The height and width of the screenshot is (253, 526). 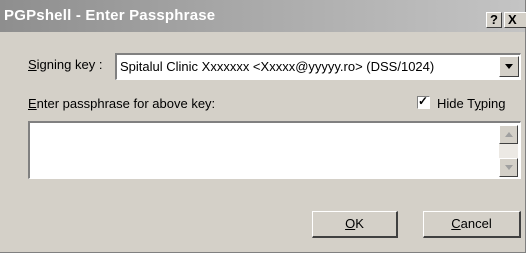 What do you see at coordinates (69, 64) in the screenshot?
I see `signing-key-label-text: igning key :` at bounding box center [69, 64].